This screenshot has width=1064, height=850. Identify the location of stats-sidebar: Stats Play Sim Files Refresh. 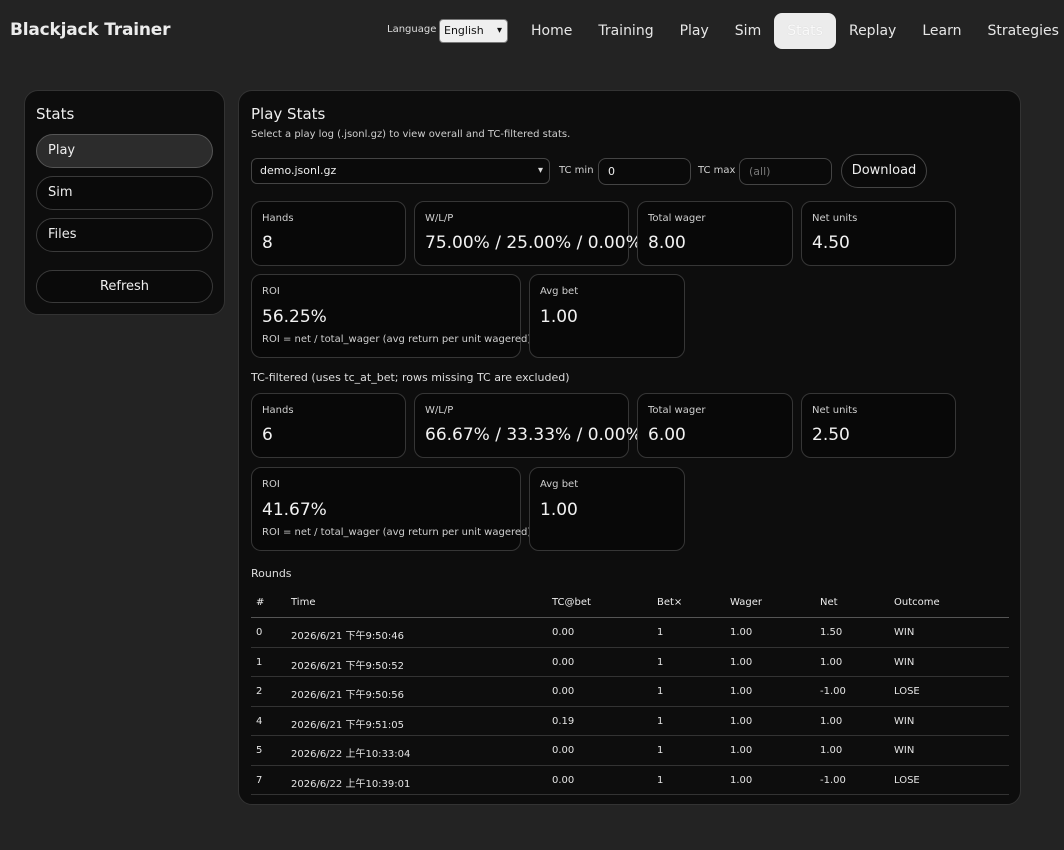
(124, 202).